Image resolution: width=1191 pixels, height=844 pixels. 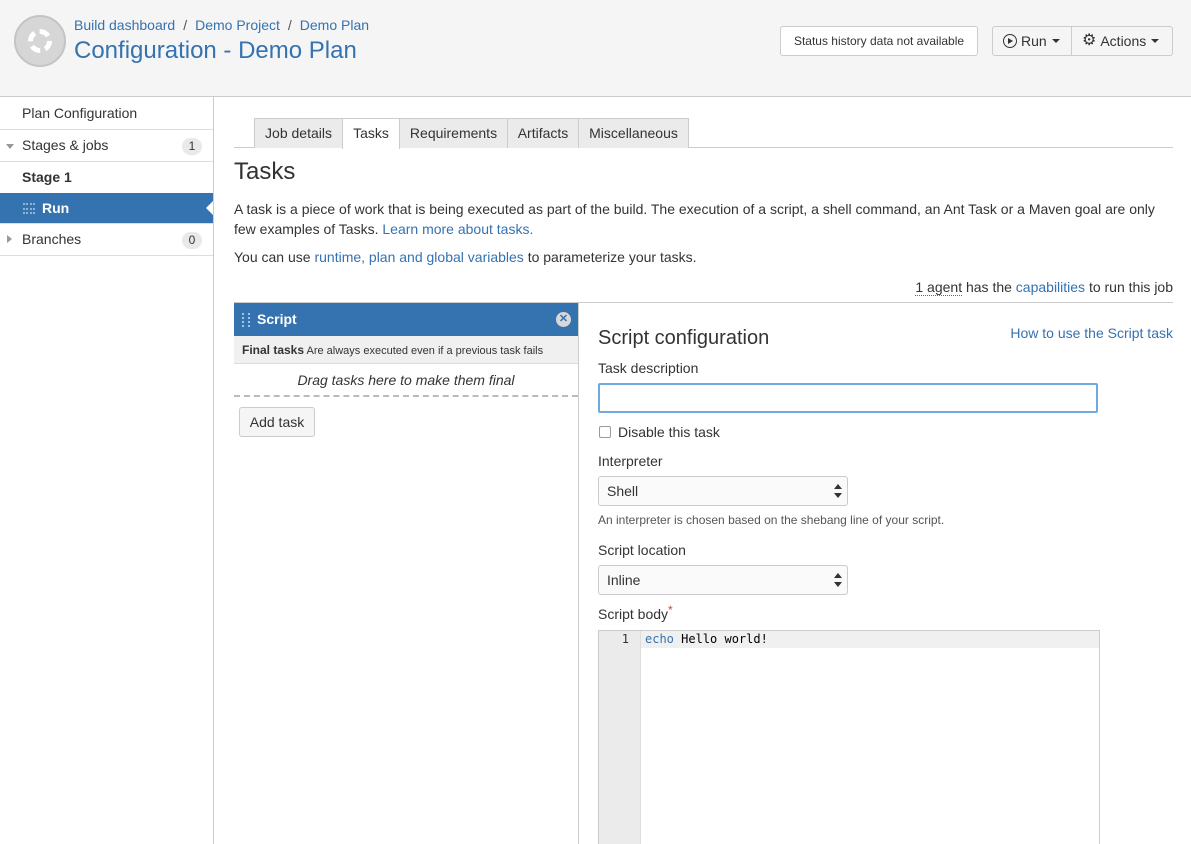 I want to click on code-line: echo Hello world!, so click(x=706, y=639).